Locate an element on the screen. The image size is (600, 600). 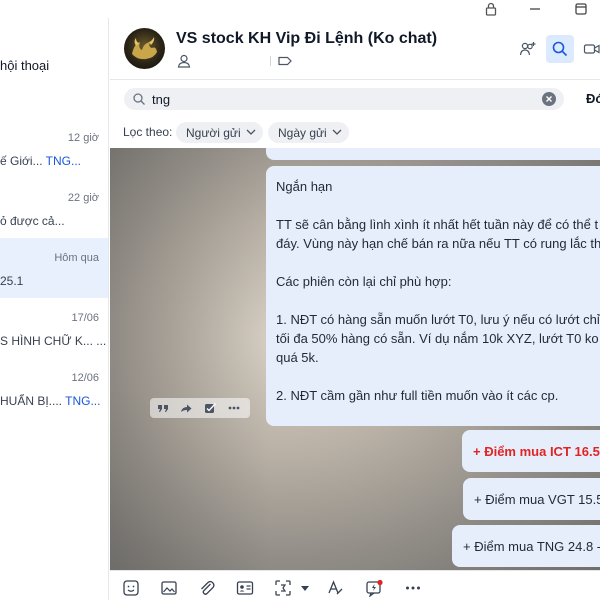
search-messages-button is located at coordinates (560, 49).